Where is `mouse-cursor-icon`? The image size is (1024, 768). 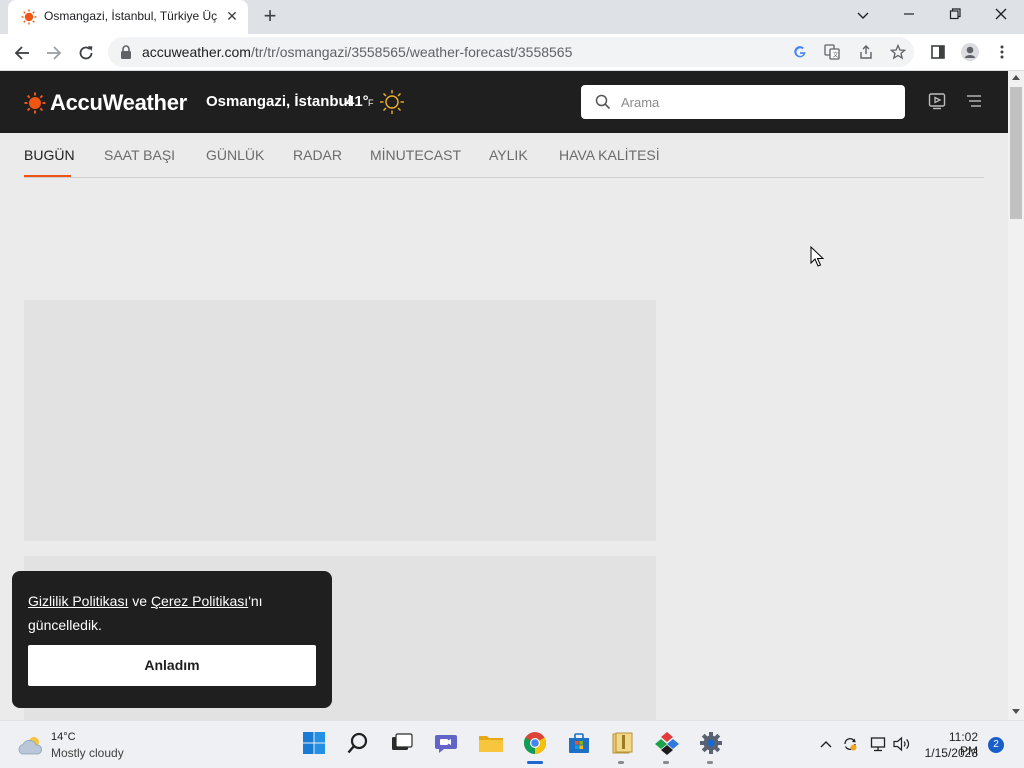 mouse-cursor-icon is located at coordinates (817, 256).